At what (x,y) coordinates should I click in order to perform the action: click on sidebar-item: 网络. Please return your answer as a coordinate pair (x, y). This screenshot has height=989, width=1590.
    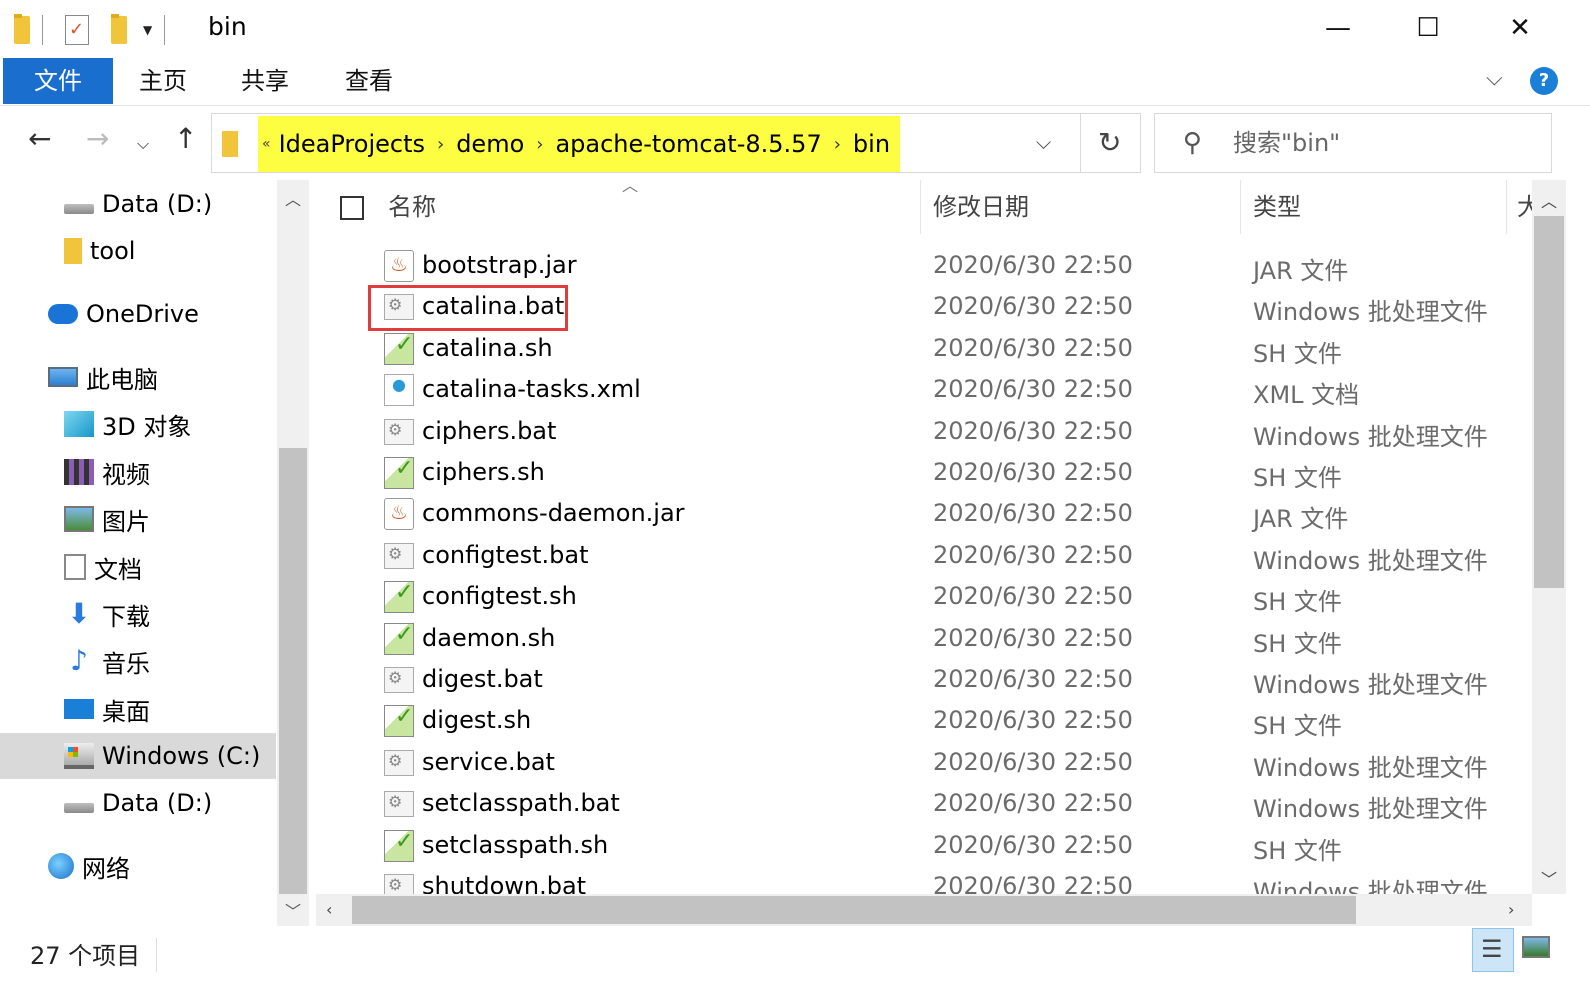
    Looking at the image, I should click on (138, 866).